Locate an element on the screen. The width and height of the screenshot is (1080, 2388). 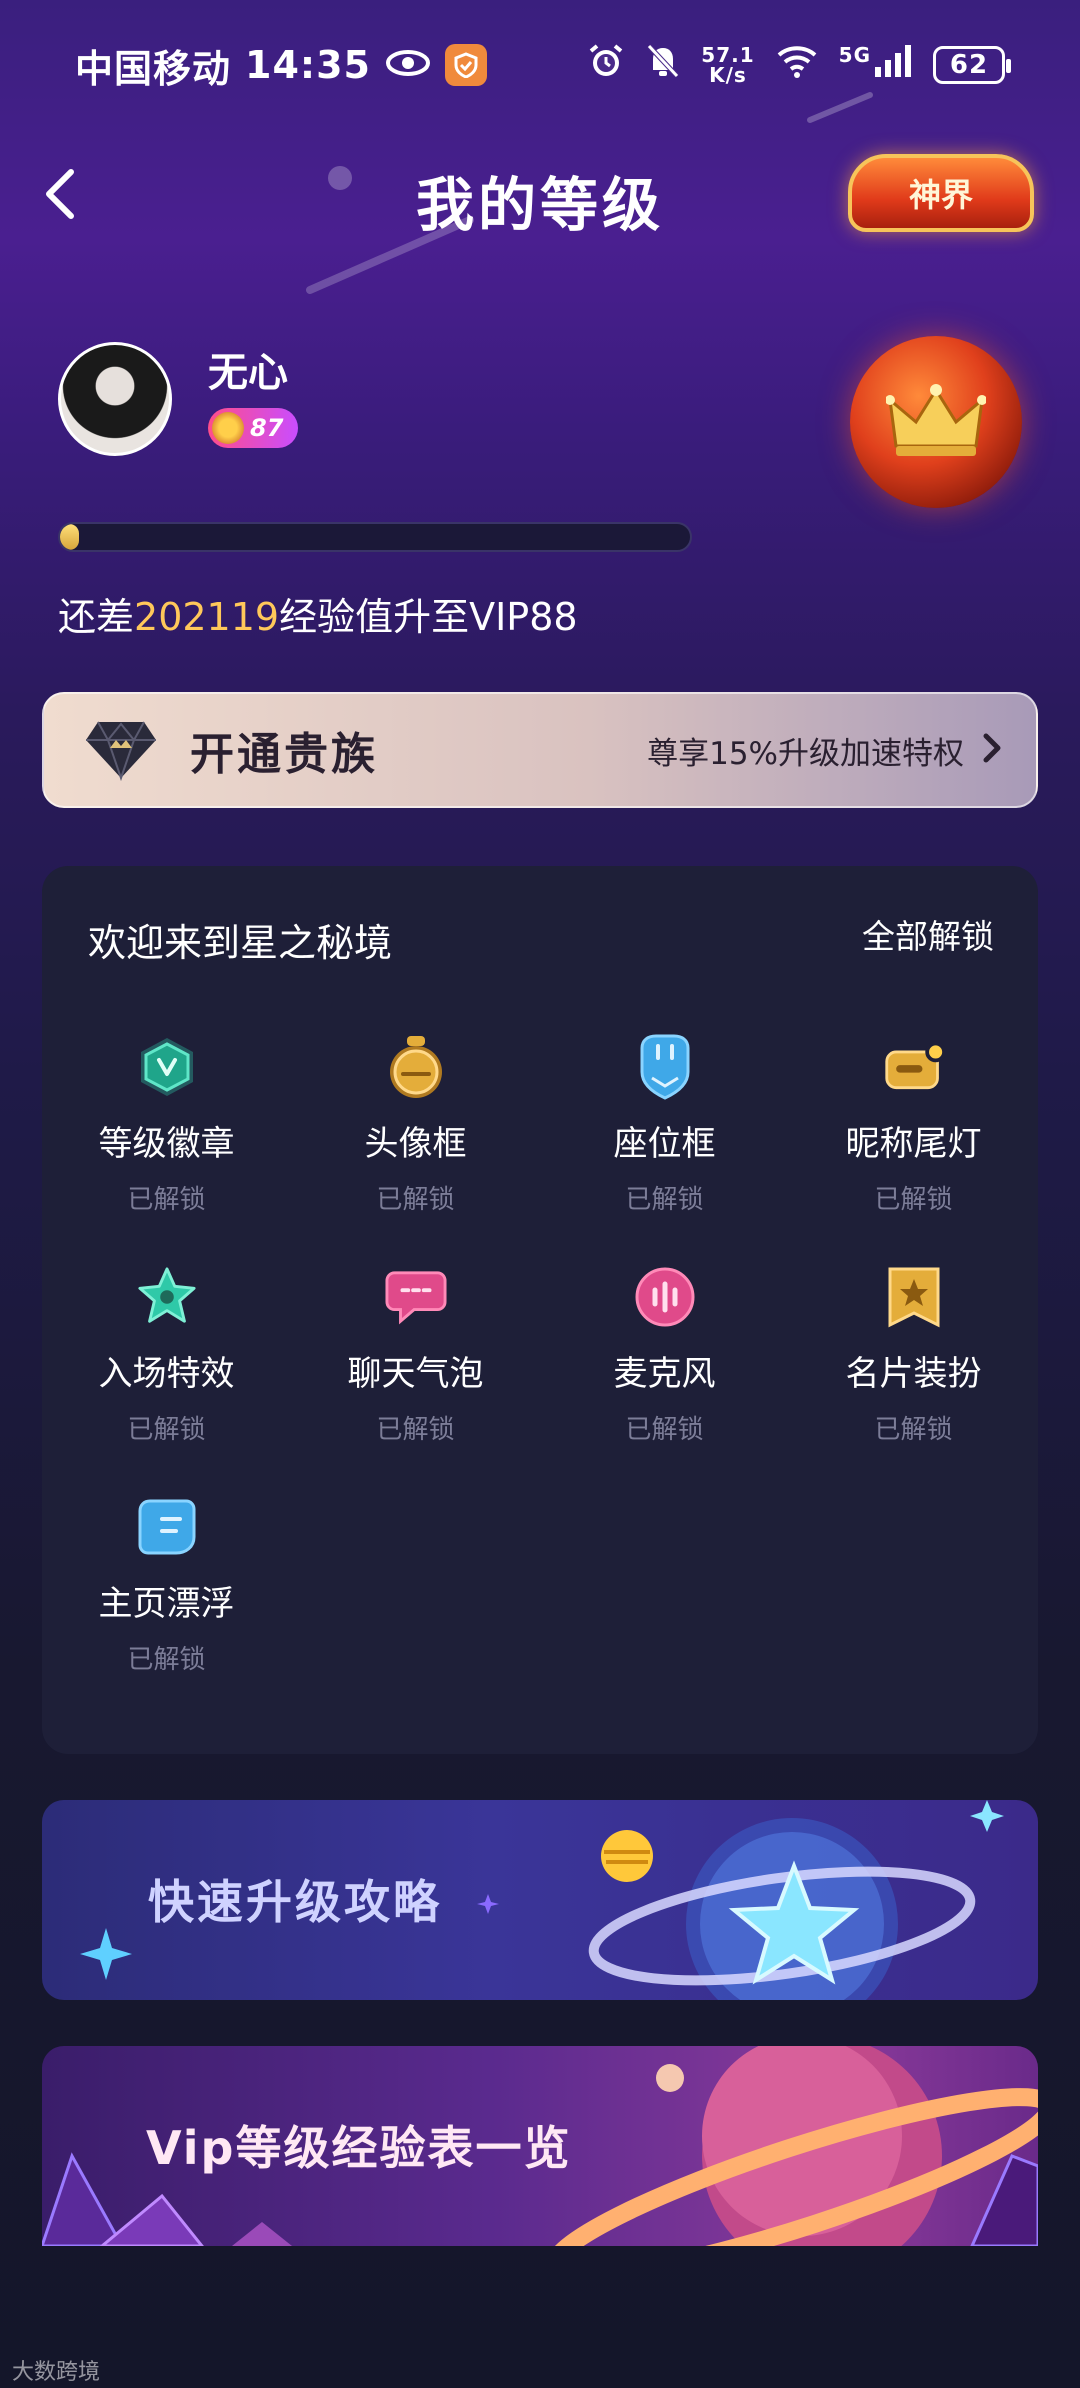
battery-indicator: 62 is located at coordinates (972, 65).